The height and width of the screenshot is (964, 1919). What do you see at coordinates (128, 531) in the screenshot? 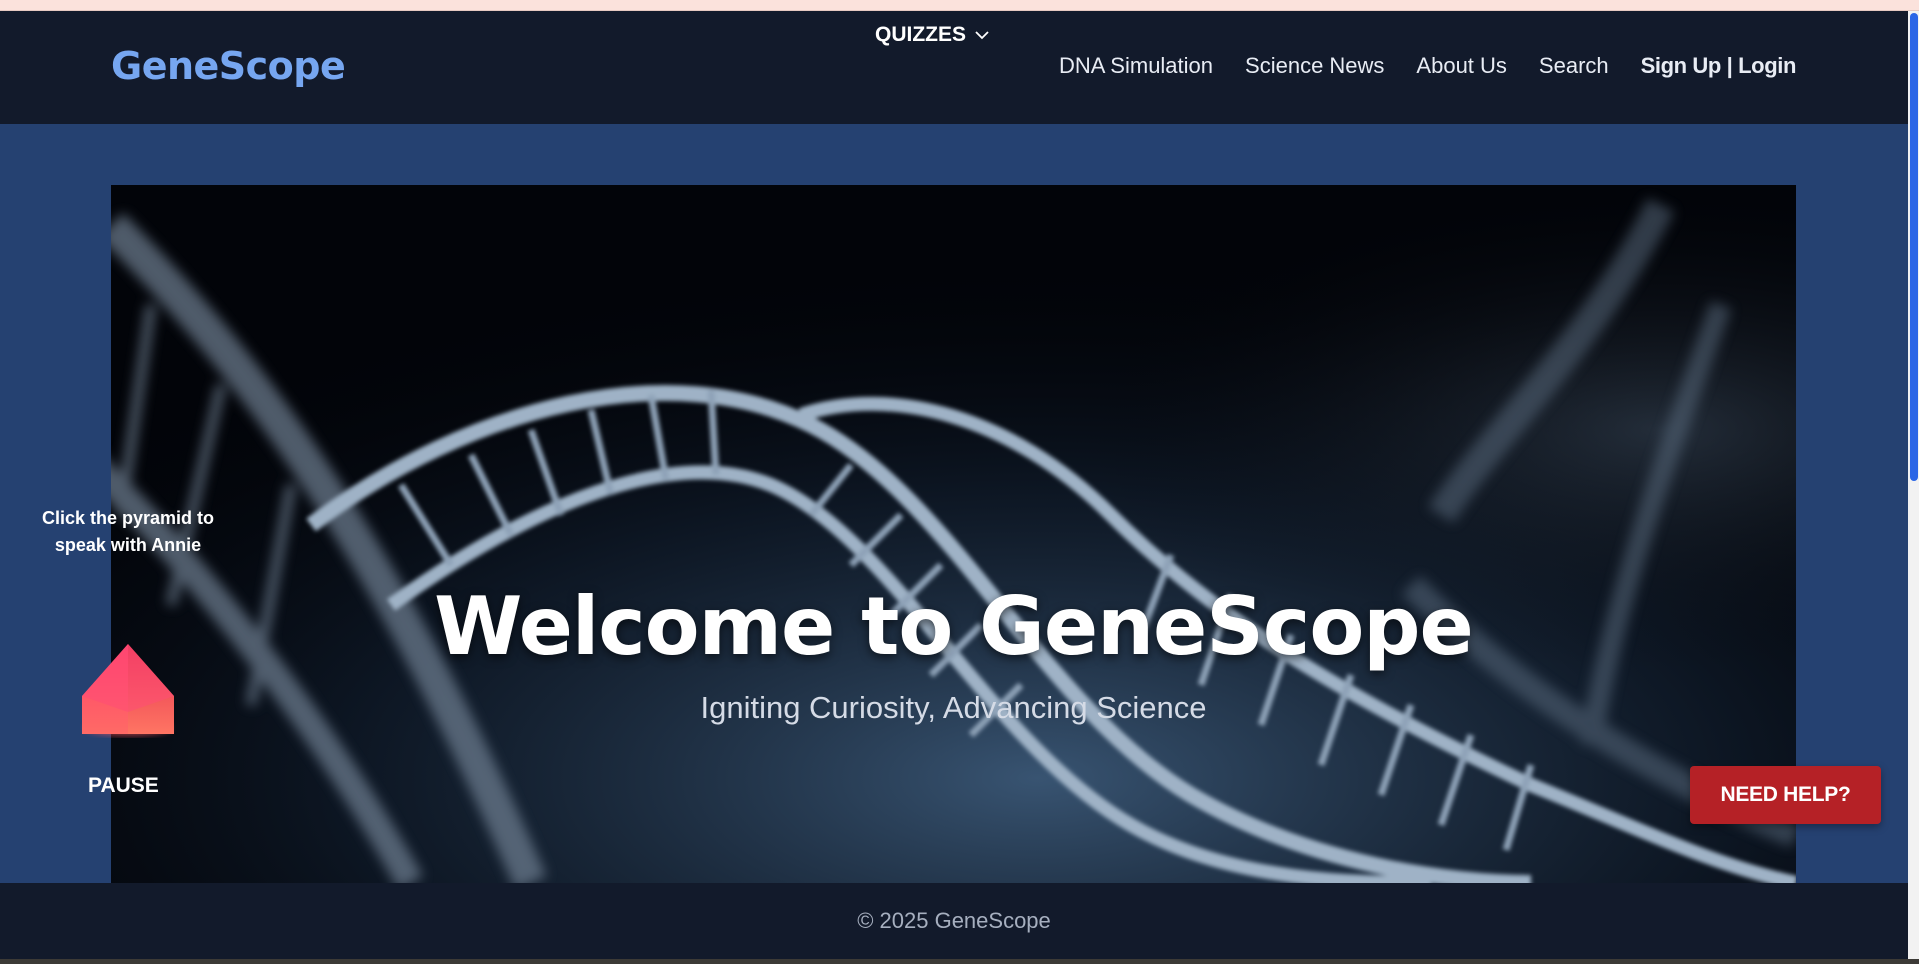
I see `annie-instruction: Click the pyramid to speak with Annie` at bounding box center [128, 531].